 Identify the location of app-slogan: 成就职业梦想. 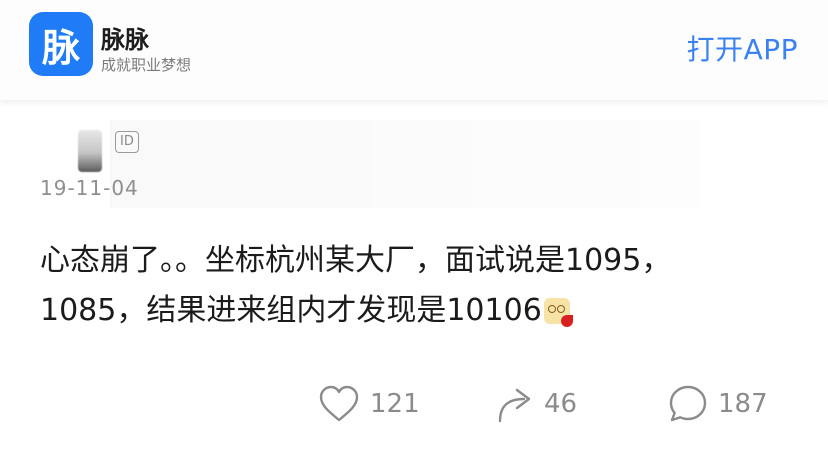
(146, 65).